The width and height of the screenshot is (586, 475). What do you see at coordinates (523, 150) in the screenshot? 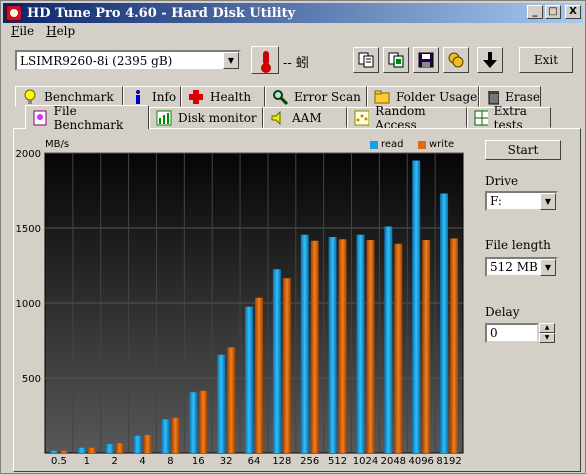
I see `start-button: Start` at bounding box center [523, 150].